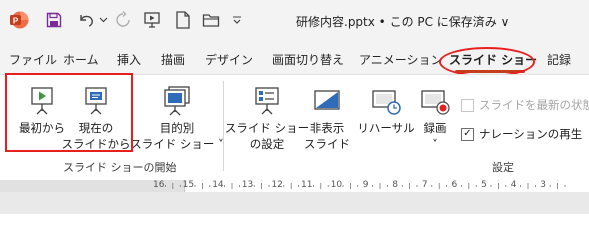 This screenshot has width=589, height=240. Describe the element at coordinates (86, 20) in the screenshot. I see `undo-icon` at that location.